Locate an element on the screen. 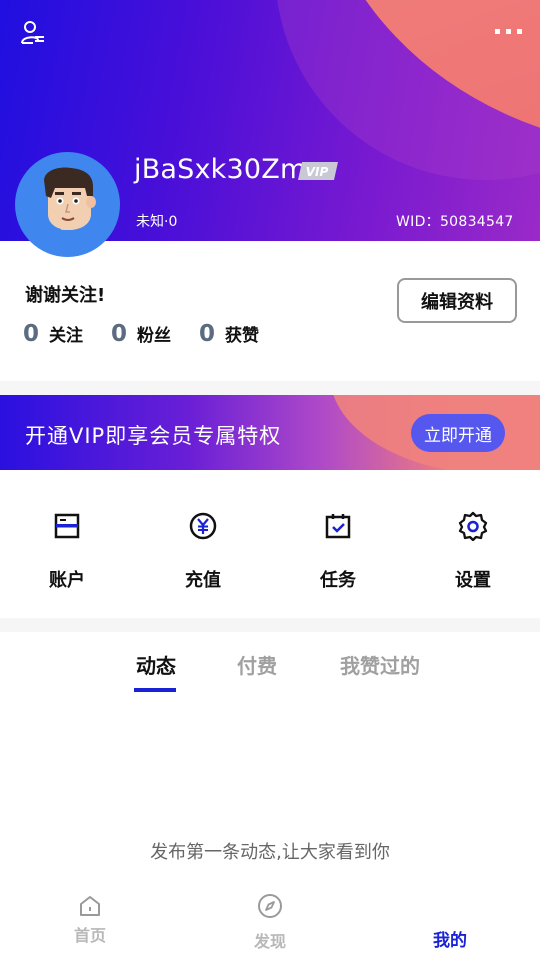  active-tab-indicator is located at coordinates (155, 690).